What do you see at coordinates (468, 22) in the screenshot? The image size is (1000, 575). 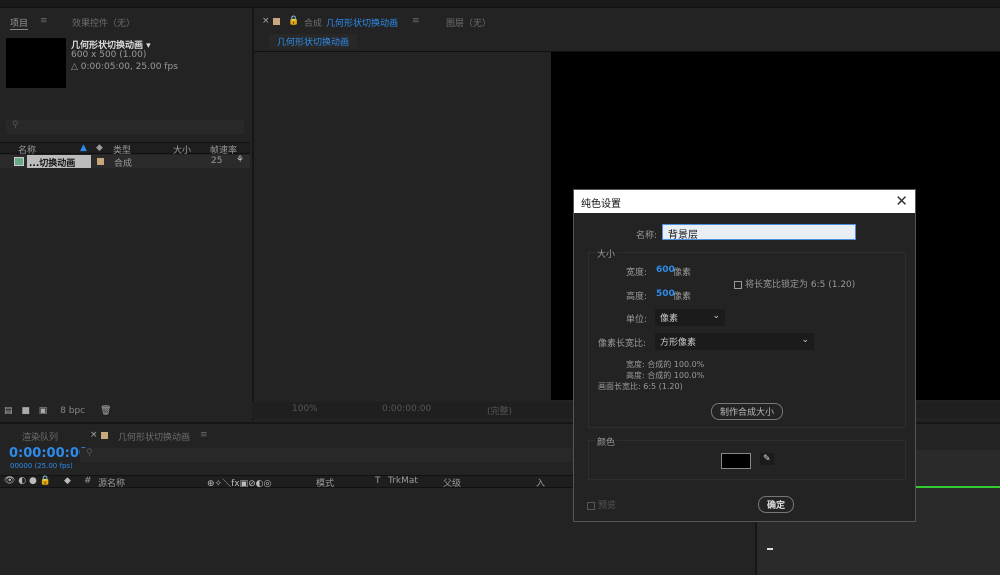 I see `tab-layer: 图层（无）` at bounding box center [468, 22].